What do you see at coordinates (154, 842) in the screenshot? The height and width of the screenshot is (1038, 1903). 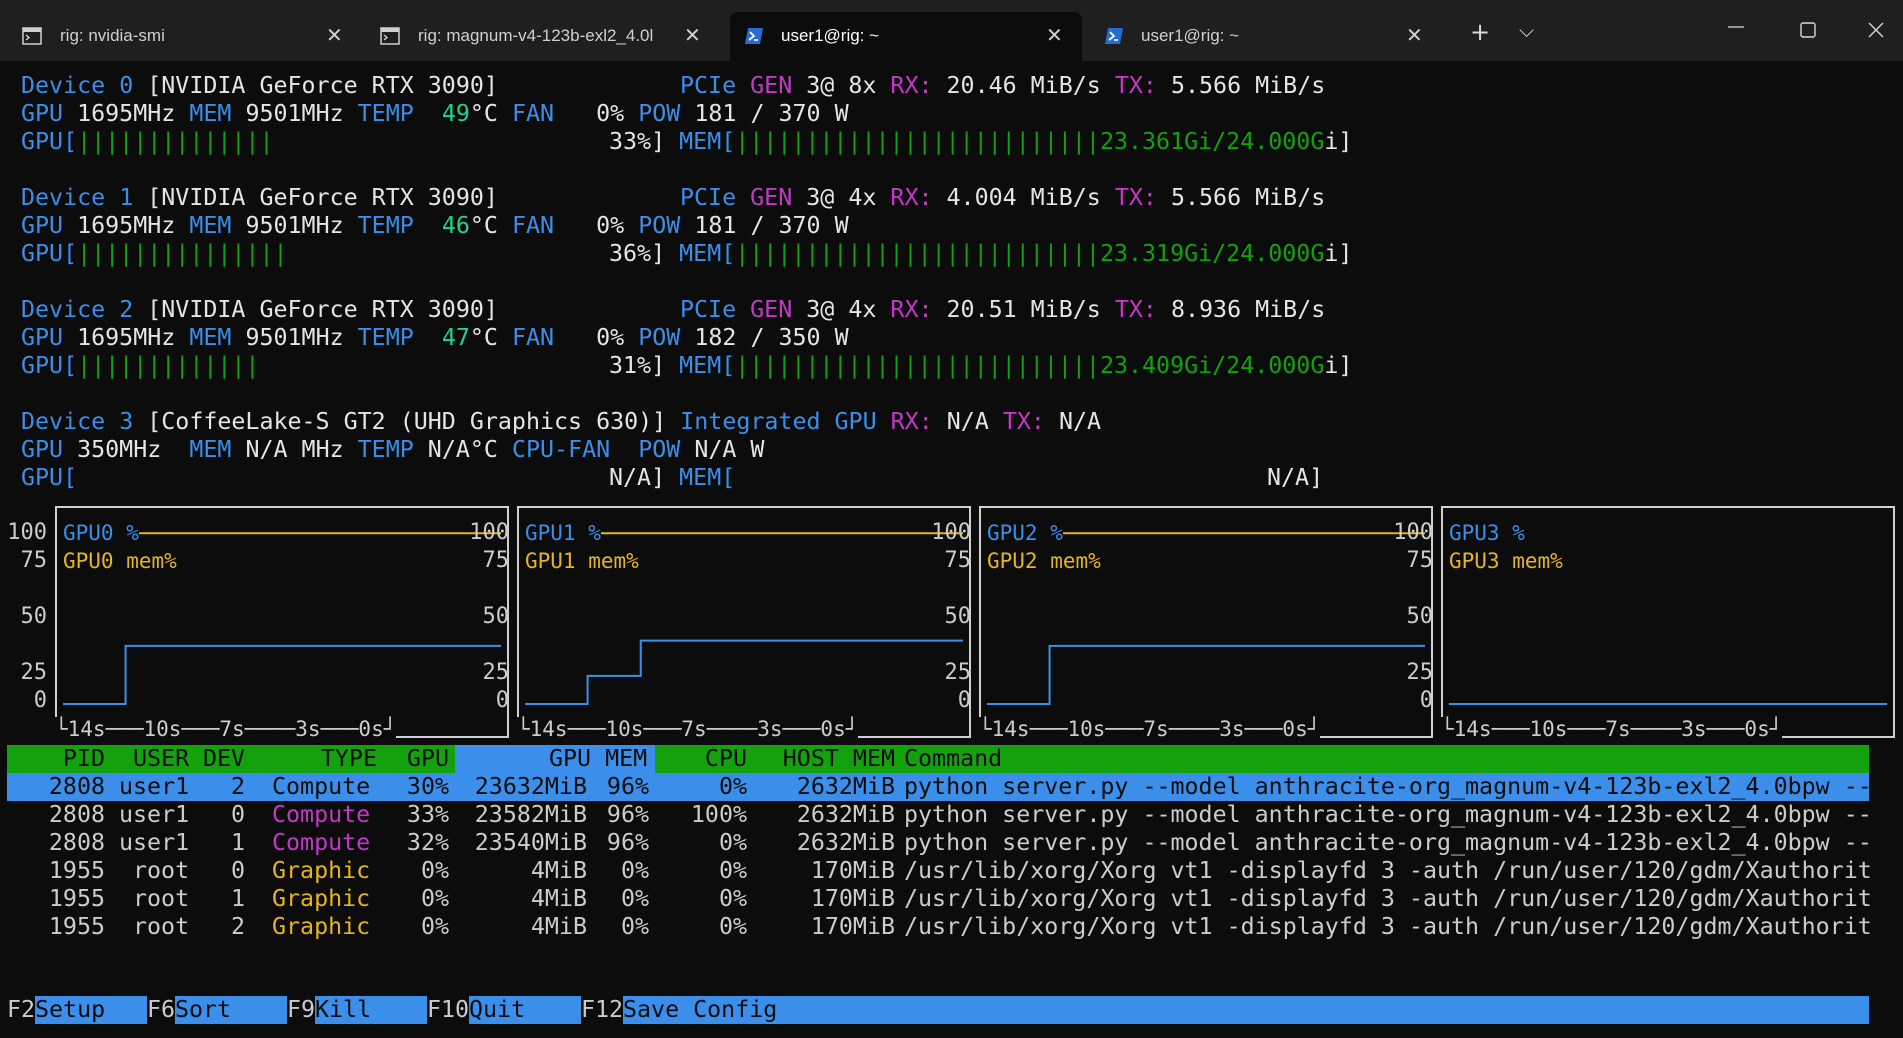 I see `user: user1` at bounding box center [154, 842].